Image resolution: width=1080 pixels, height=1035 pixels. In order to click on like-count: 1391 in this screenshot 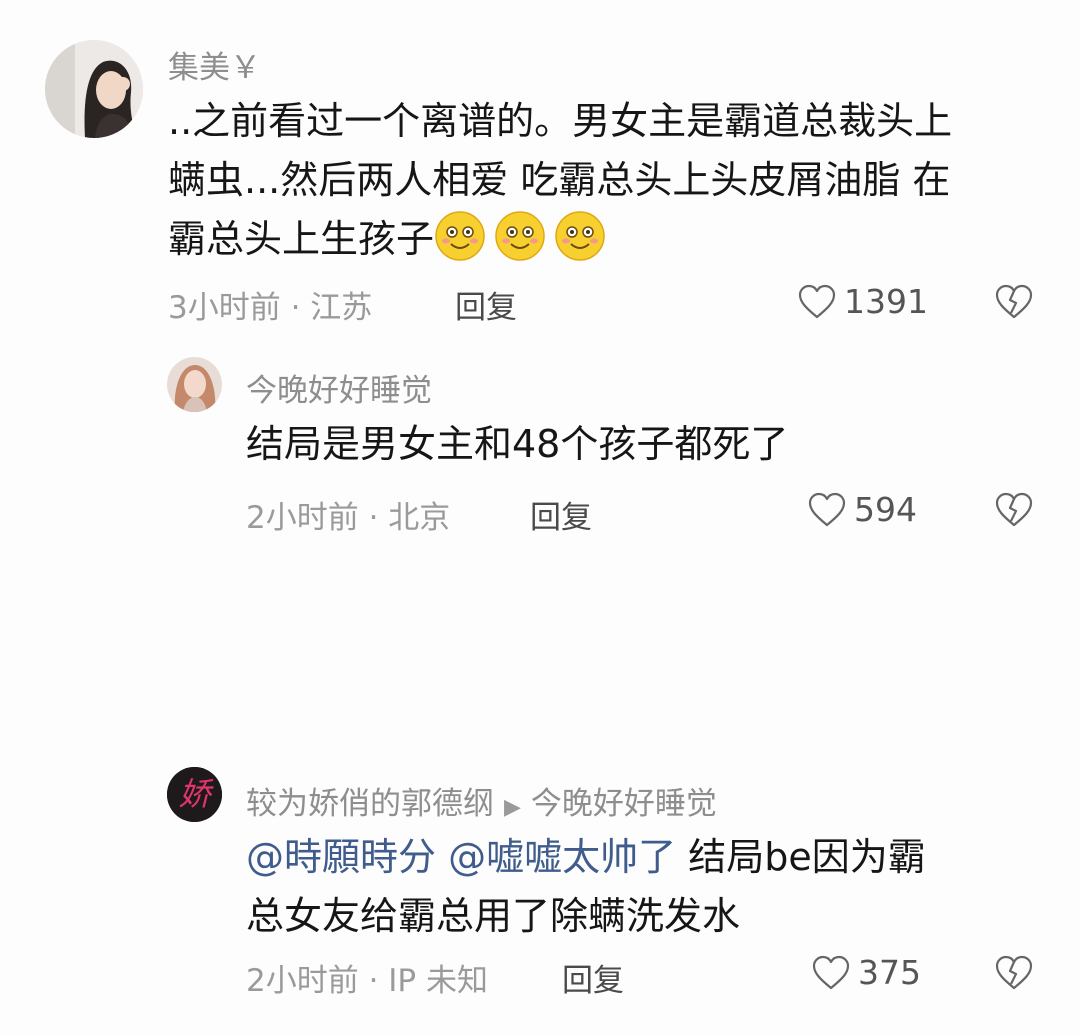, I will do `click(886, 301)`.